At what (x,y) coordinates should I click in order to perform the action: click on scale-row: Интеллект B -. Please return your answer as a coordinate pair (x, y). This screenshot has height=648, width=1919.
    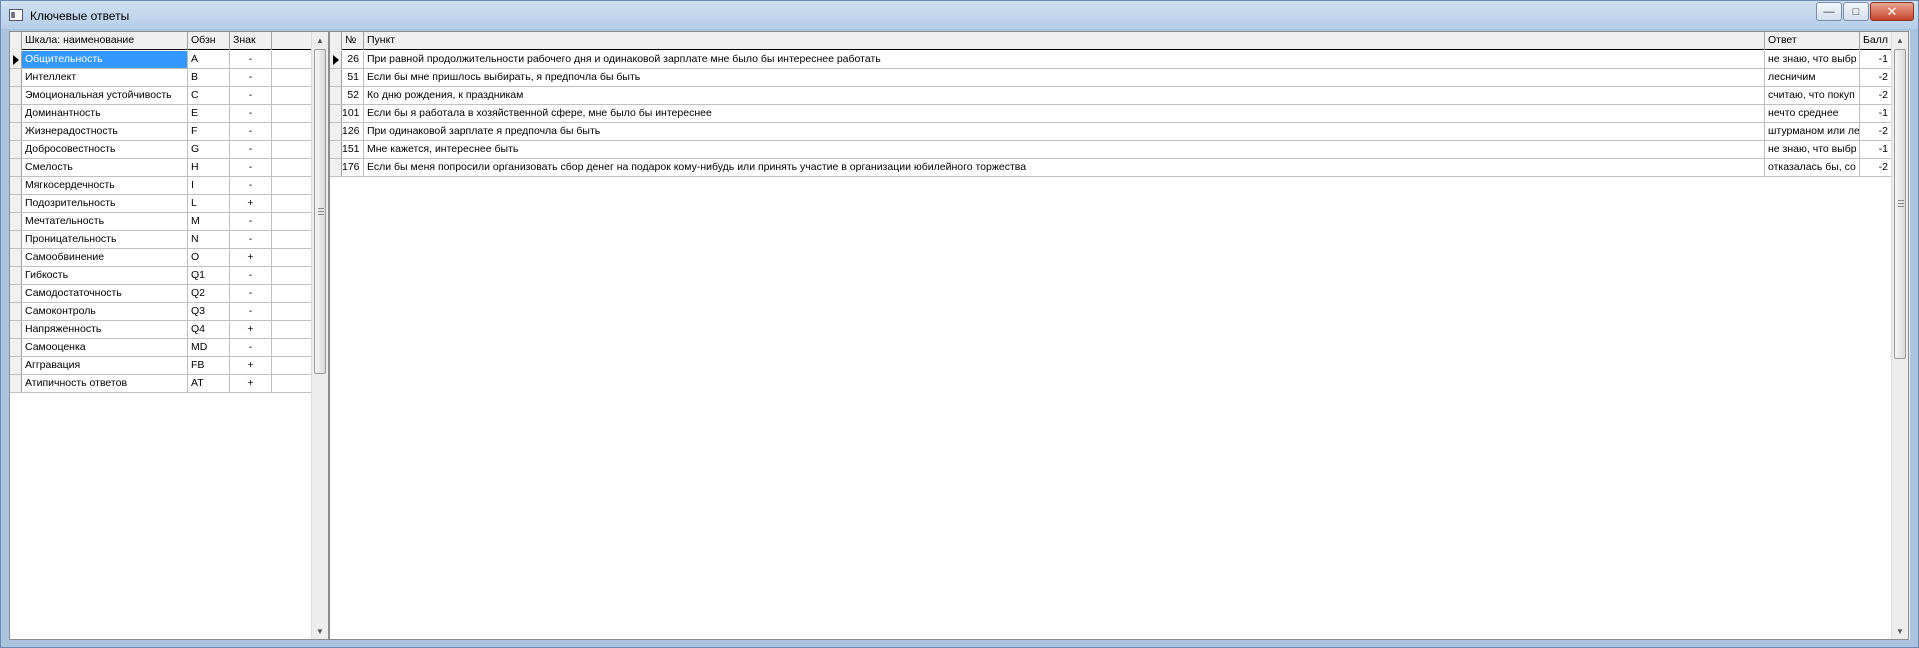
    Looking at the image, I should click on (169, 78).